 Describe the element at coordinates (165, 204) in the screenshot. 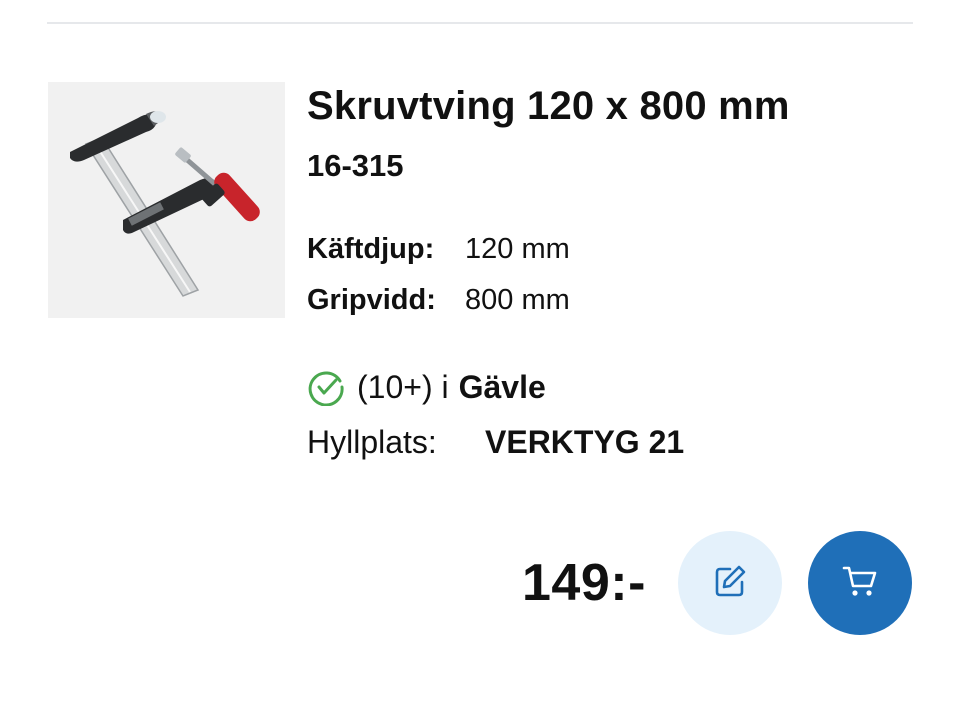

I see `clamp-image` at that location.